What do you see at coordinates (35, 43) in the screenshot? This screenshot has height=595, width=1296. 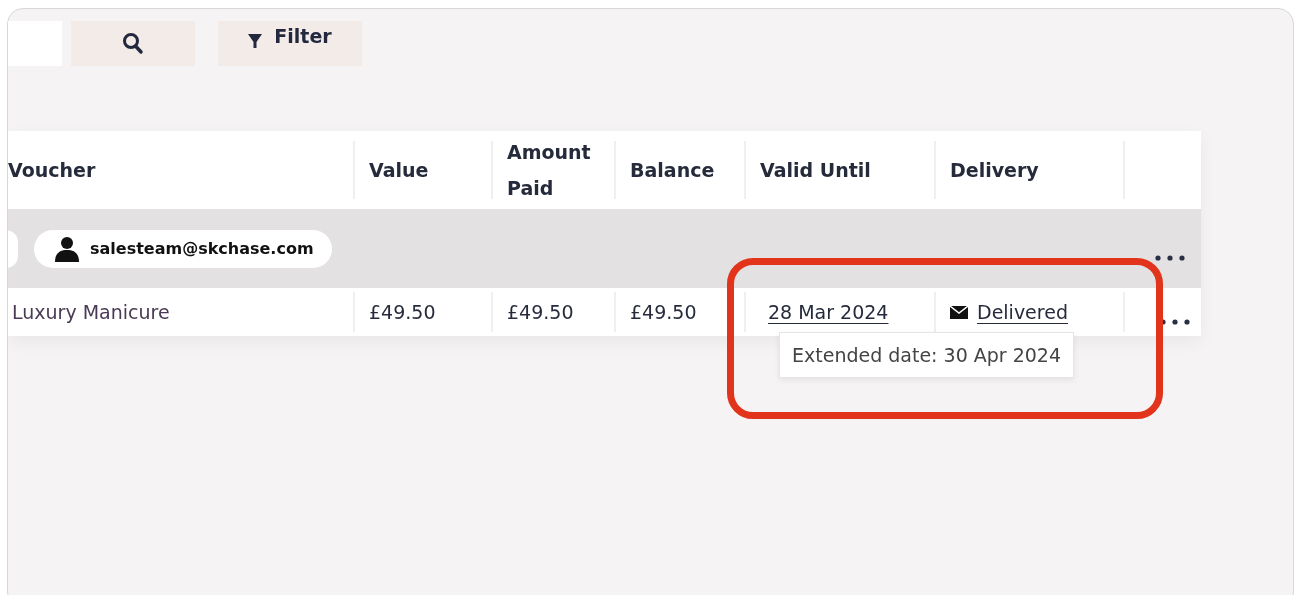 I see `search-field` at bounding box center [35, 43].